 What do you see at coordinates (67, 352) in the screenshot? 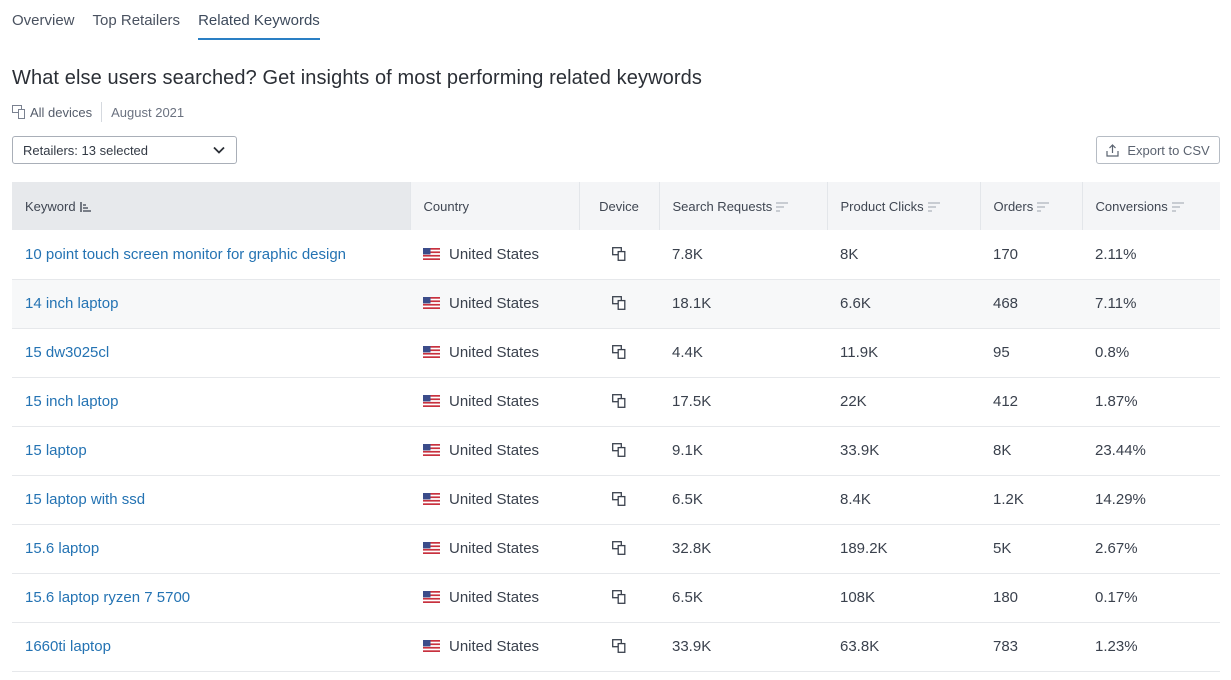
I see `keyword-link: 15 dw3025cl` at bounding box center [67, 352].